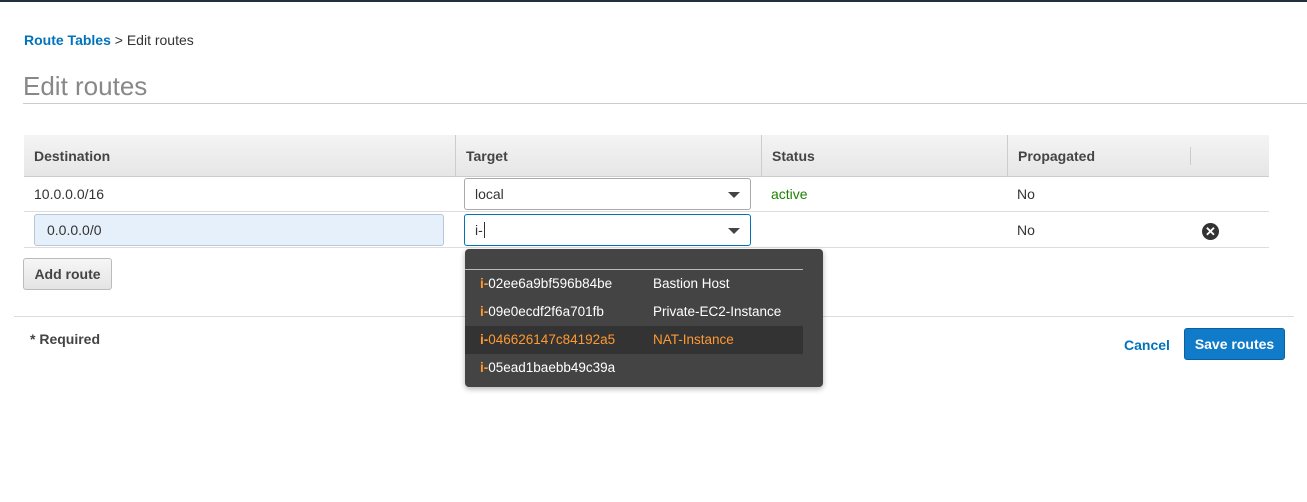  Describe the element at coordinates (1210, 231) in the screenshot. I see `remove-route-icon: ✕` at that location.